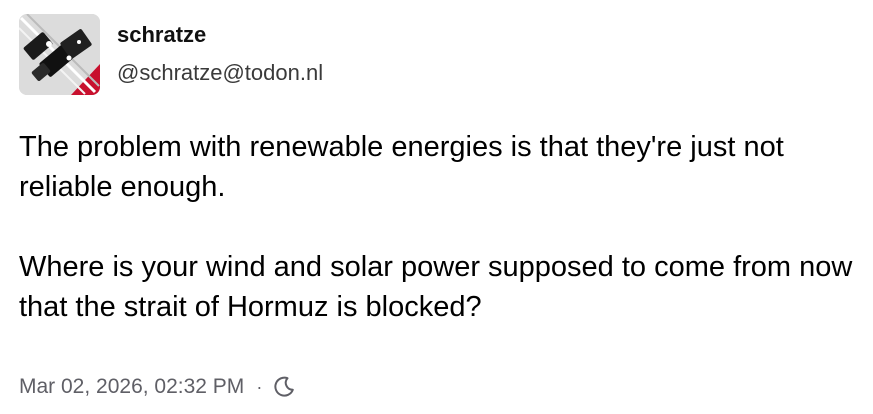 The height and width of the screenshot is (414, 873). What do you see at coordinates (220, 73) in the screenshot?
I see `author-handle: @schratze@todon.nl` at bounding box center [220, 73].